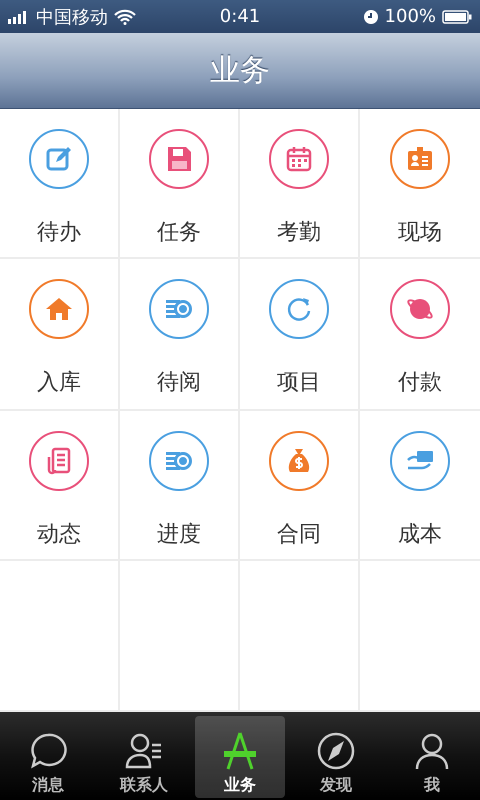 The width and height of the screenshot is (480, 800). Describe the element at coordinates (144, 751) in the screenshot. I see `contacts-icon` at that location.